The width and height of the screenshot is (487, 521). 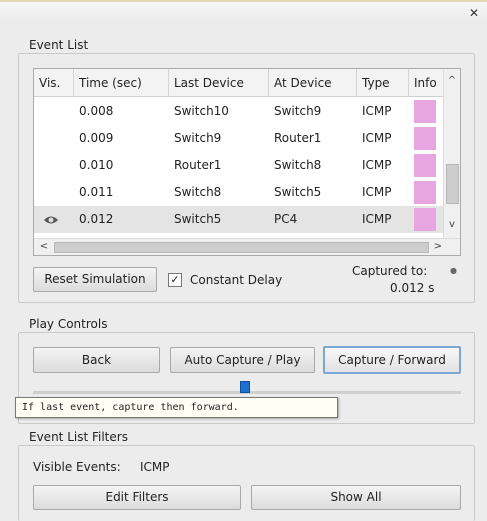 I want to click on title-bar: ✕, so click(x=243, y=10).